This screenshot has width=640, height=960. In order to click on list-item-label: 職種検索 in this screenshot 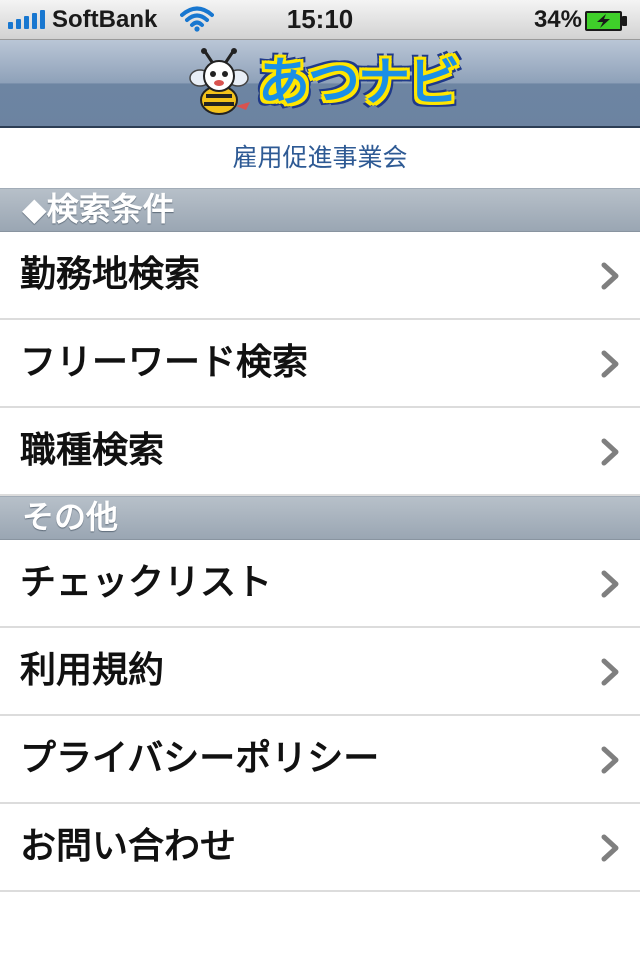, I will do `click(92, 450)`.